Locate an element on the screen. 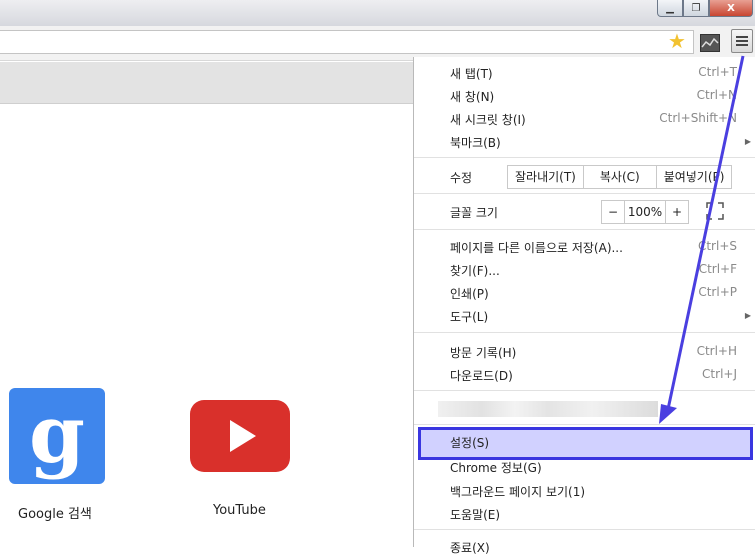 This screenshot has height=556, width=755. svg-text: g is located at coordinates (57, 434).